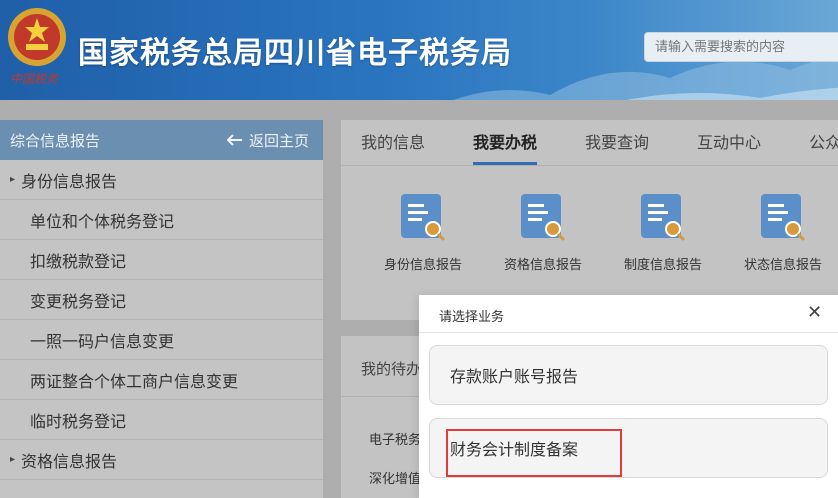 The image size is (838, 498). I want to click on sidebar-item-label: 一照一码户信息变更, so click(102, 341).